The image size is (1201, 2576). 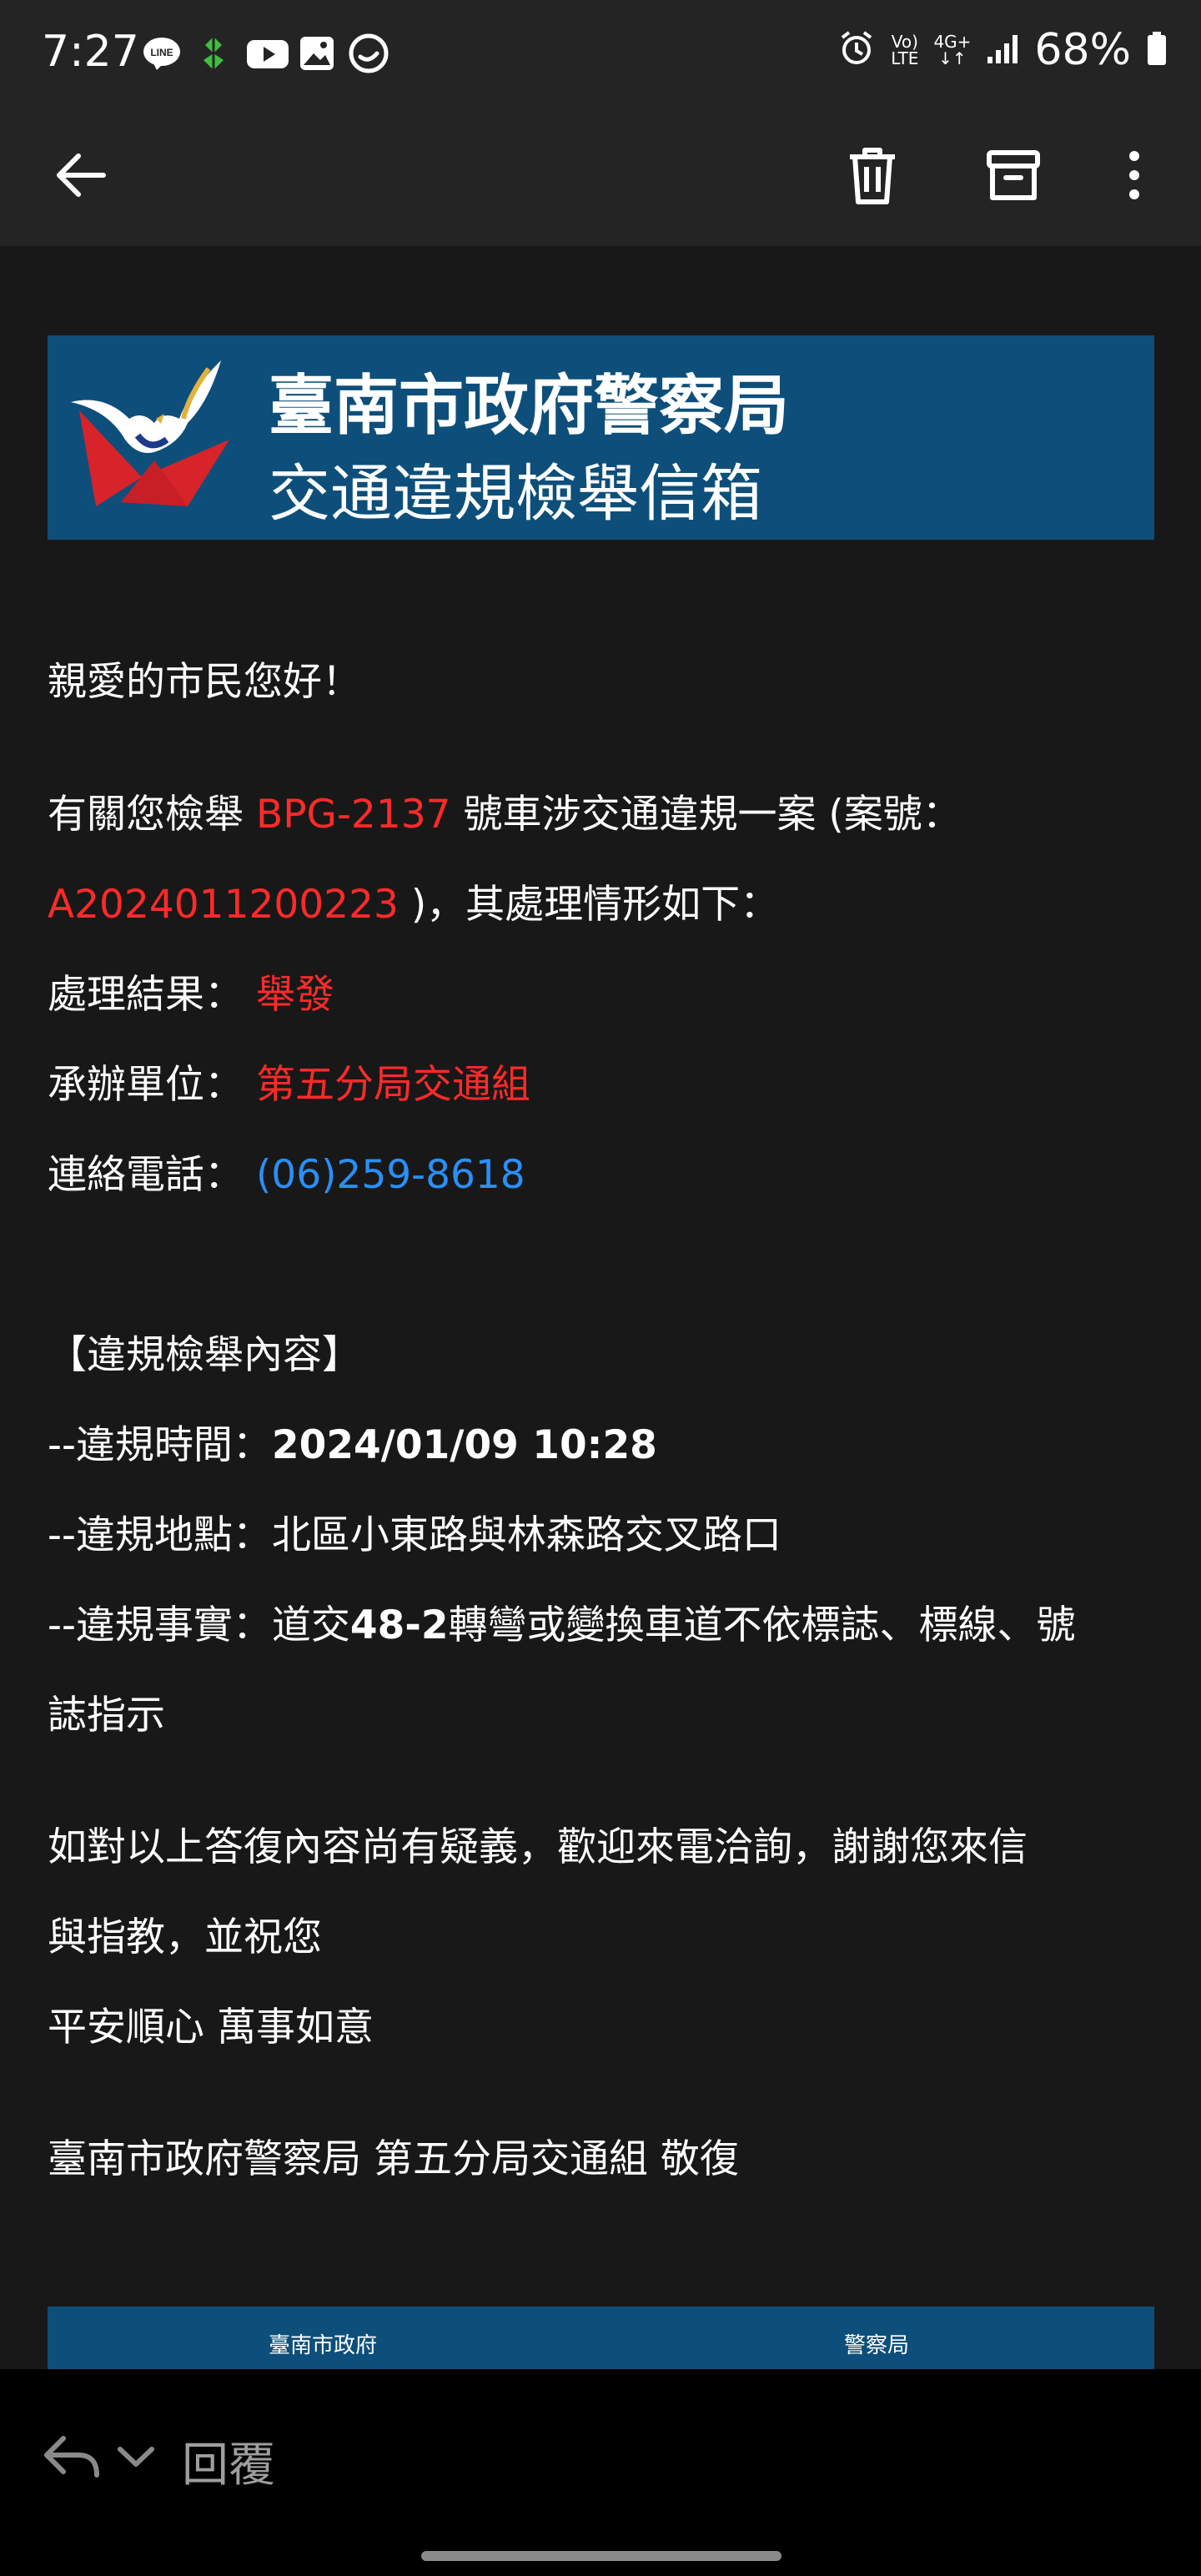 I want to click on banner-title: 臺南市政府警察局, so click(x=530, y=406).